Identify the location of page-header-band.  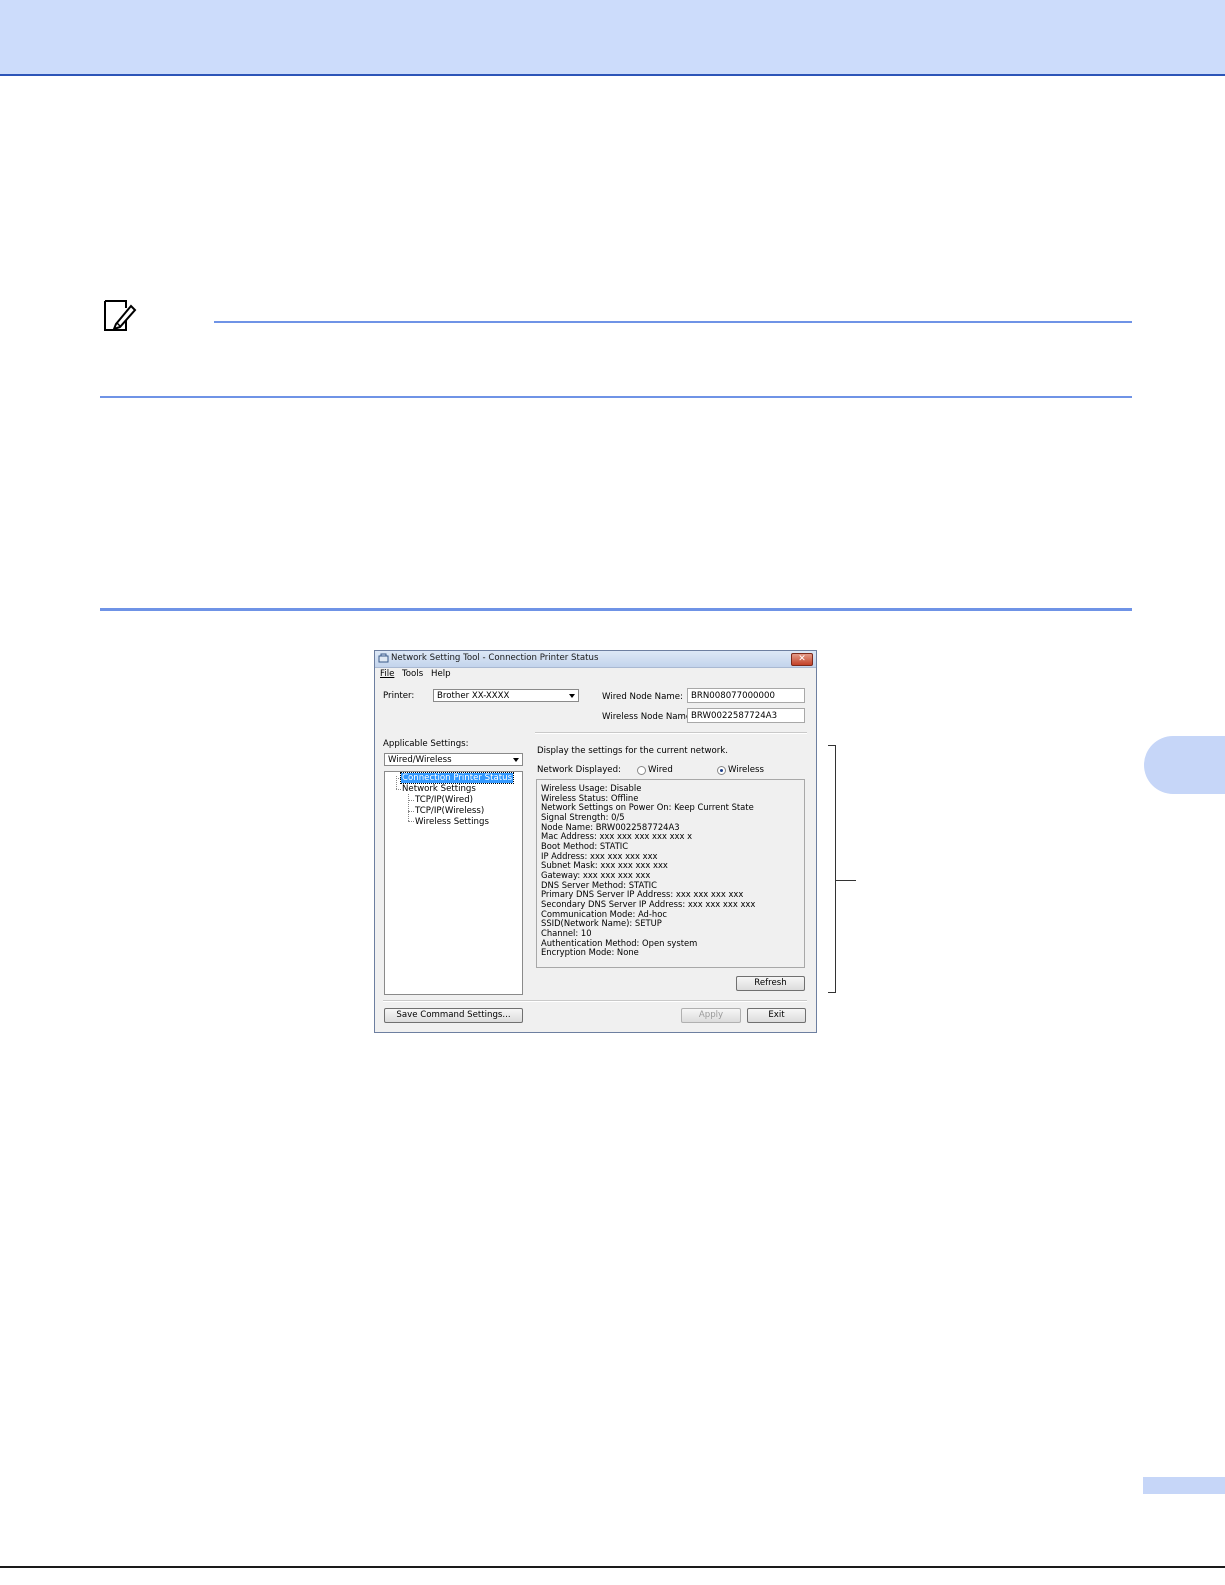
(612, 38).